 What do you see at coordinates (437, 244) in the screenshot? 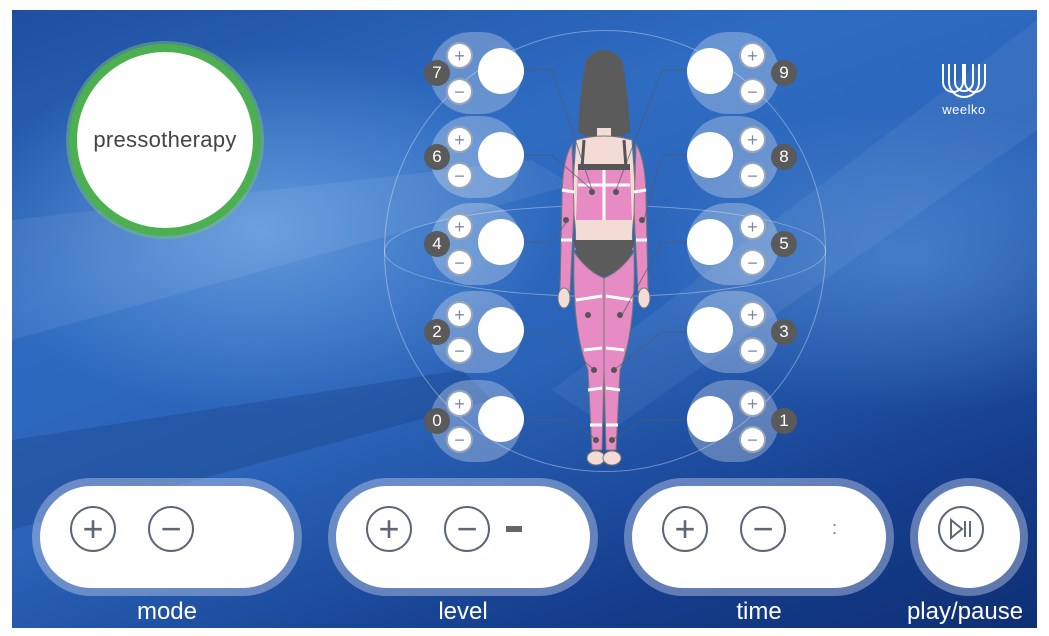
I see `zone-4-number: 4` at bounding box center [437, 244].